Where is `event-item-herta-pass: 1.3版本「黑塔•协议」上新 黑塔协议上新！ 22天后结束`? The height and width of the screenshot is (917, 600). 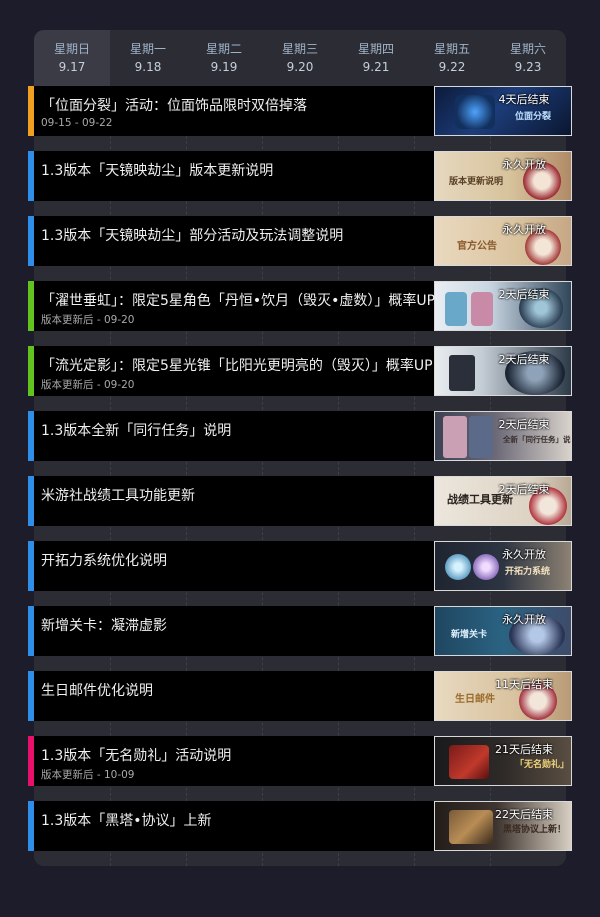 event-item-herta-pass: 1.3版本「黑塔•协议」上新 黑塔协议上新！ 22天后结束 is located at coordinates (300, 826).